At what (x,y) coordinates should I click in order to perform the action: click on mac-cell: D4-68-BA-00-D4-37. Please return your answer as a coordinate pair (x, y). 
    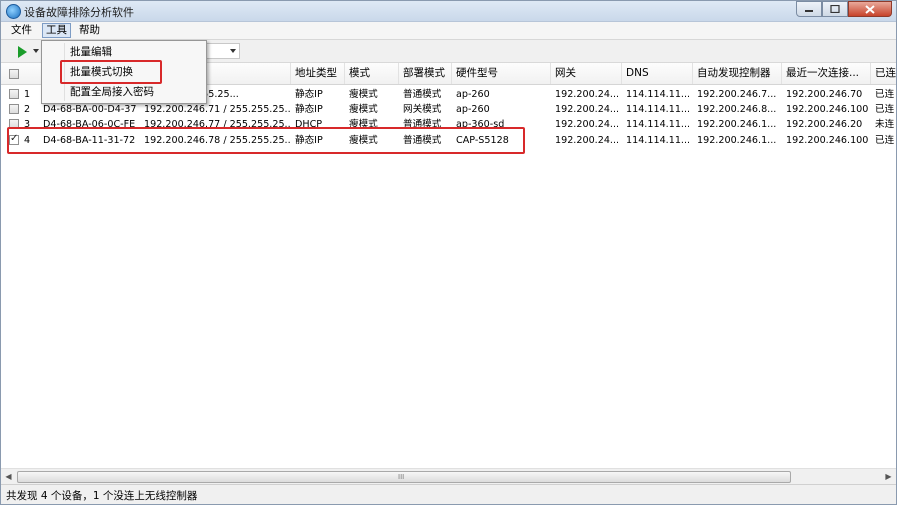
    Looking at the image, I should click on (90, 109).